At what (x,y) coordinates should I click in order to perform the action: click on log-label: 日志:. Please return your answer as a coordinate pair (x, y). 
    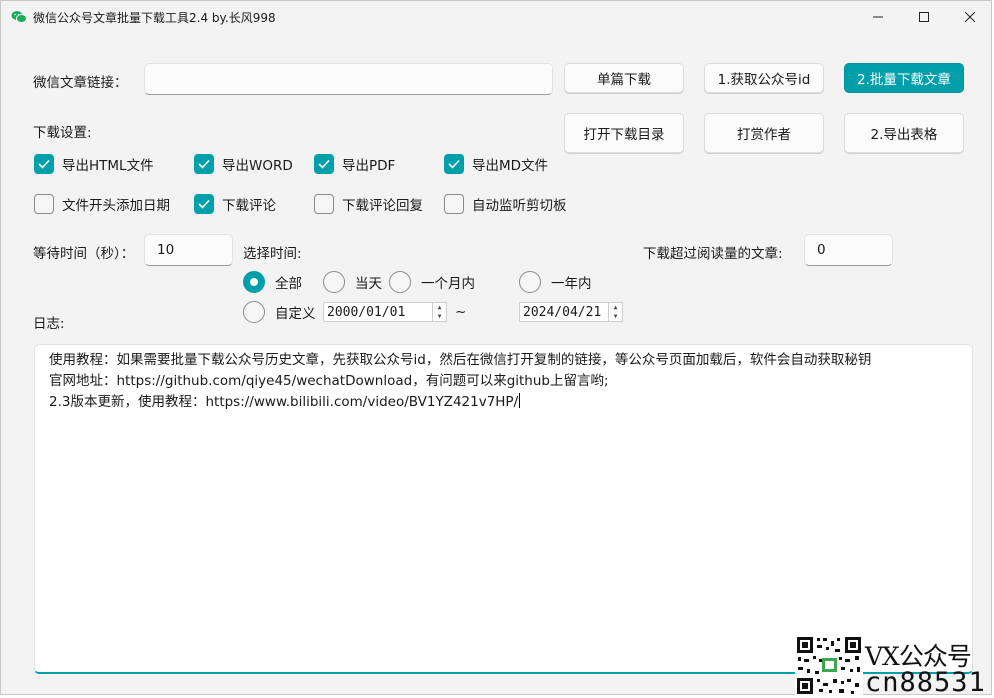
    Looking at the image, I should click on (49, 324).